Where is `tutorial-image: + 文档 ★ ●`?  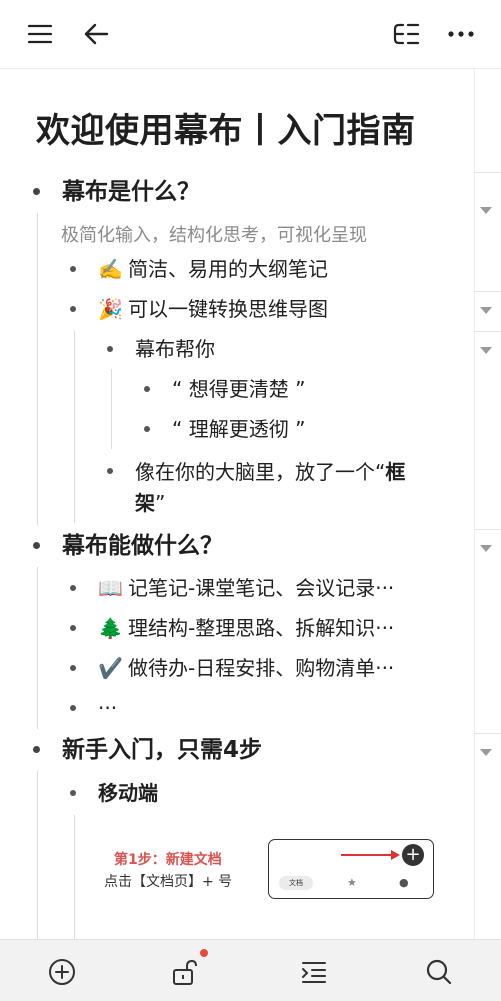
tutorial-image: + 文档 ★ ● is located at coordinates (351, 869).